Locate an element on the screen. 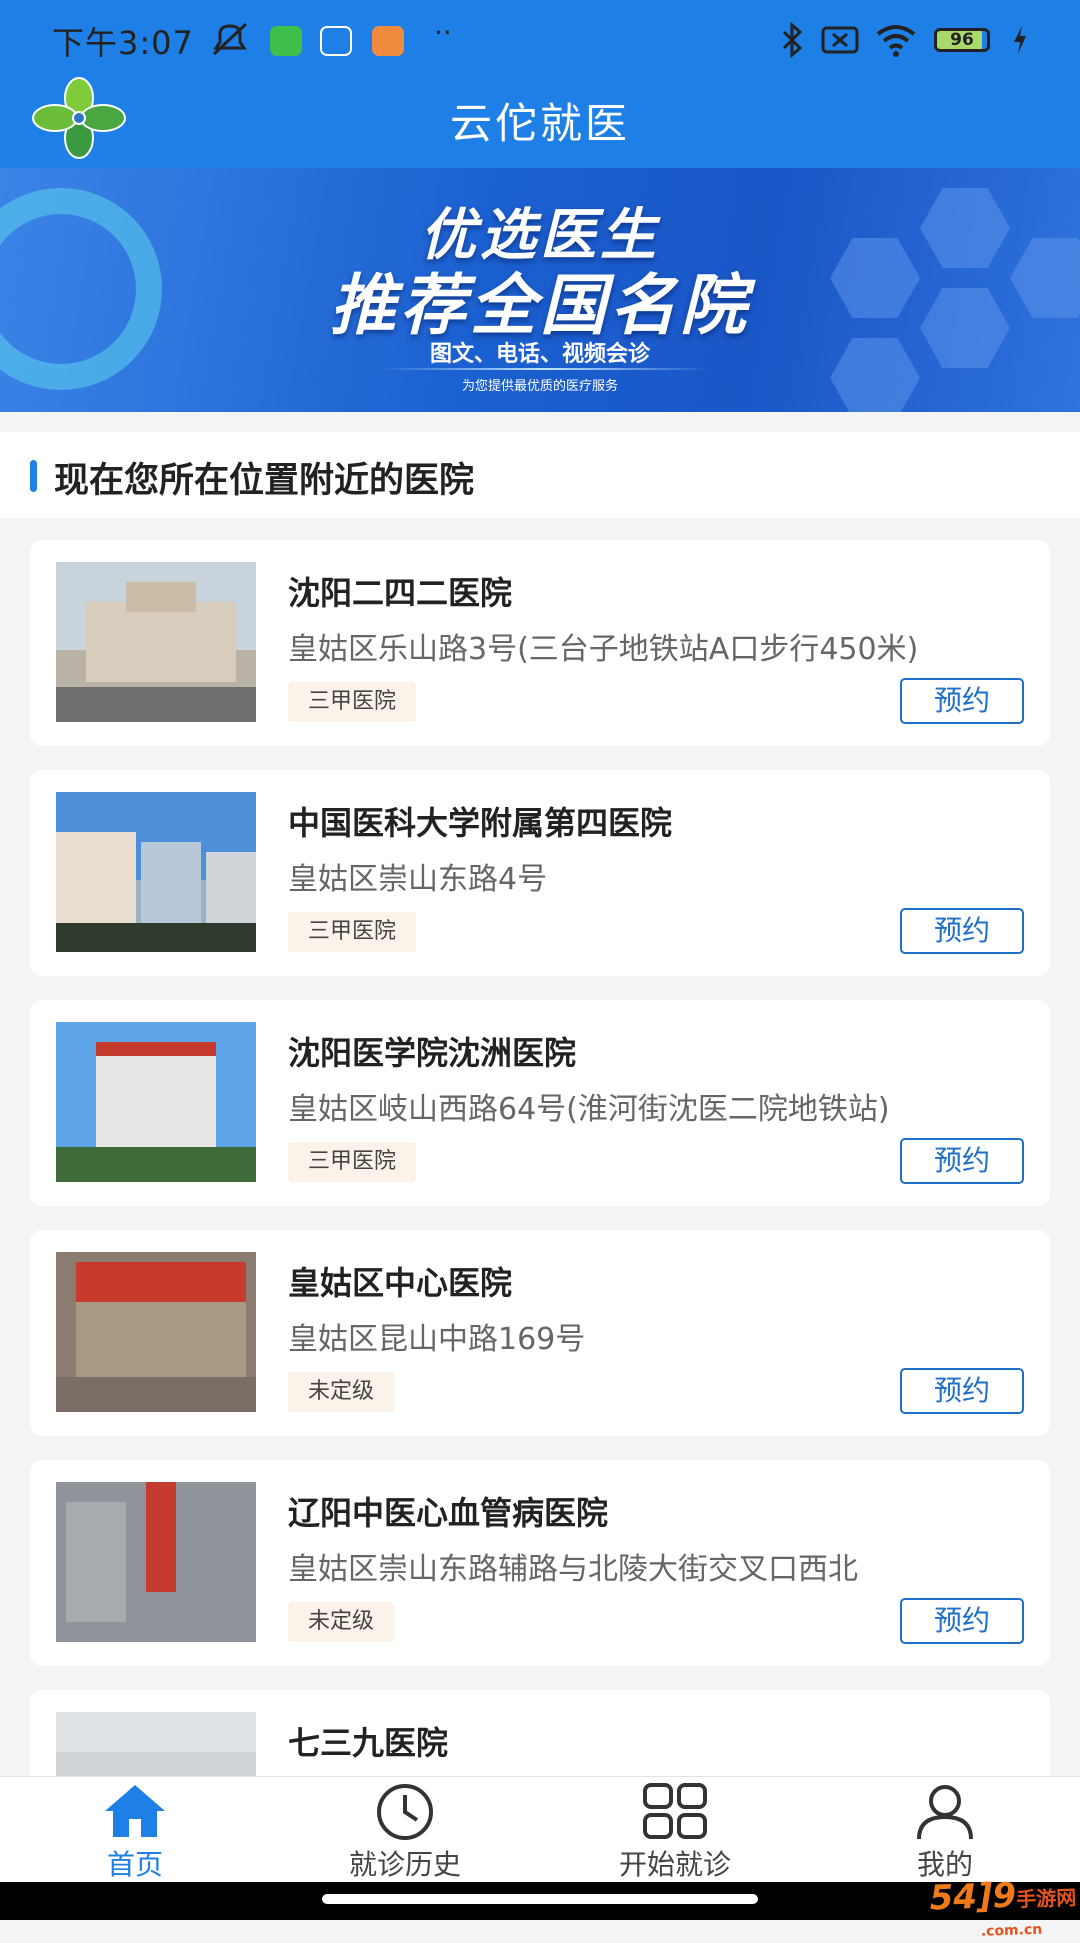 The width and height of the screenshot is (1080, 1943). more-dots-icon: ·· is located at coordinates (443, 32).